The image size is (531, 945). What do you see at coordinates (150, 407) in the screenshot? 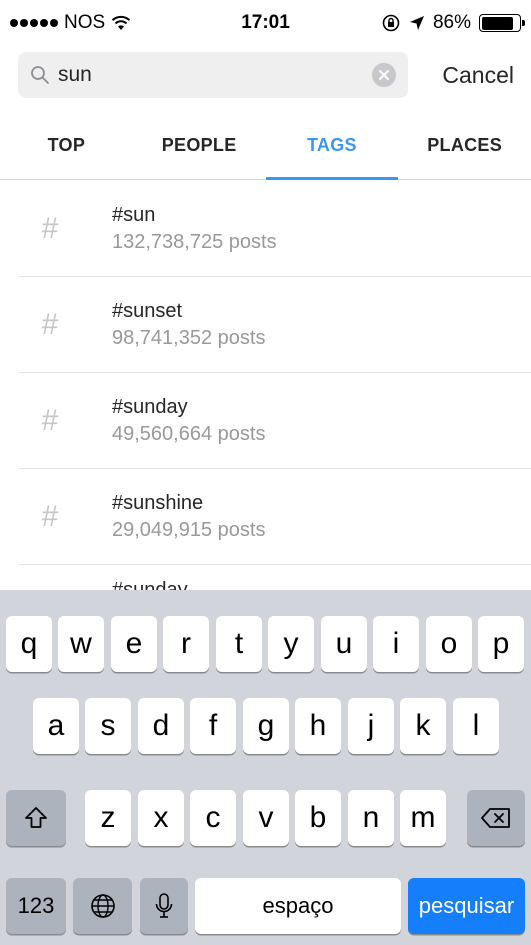
I see `tag-name: #sunday` at bounding box center [150, 407].